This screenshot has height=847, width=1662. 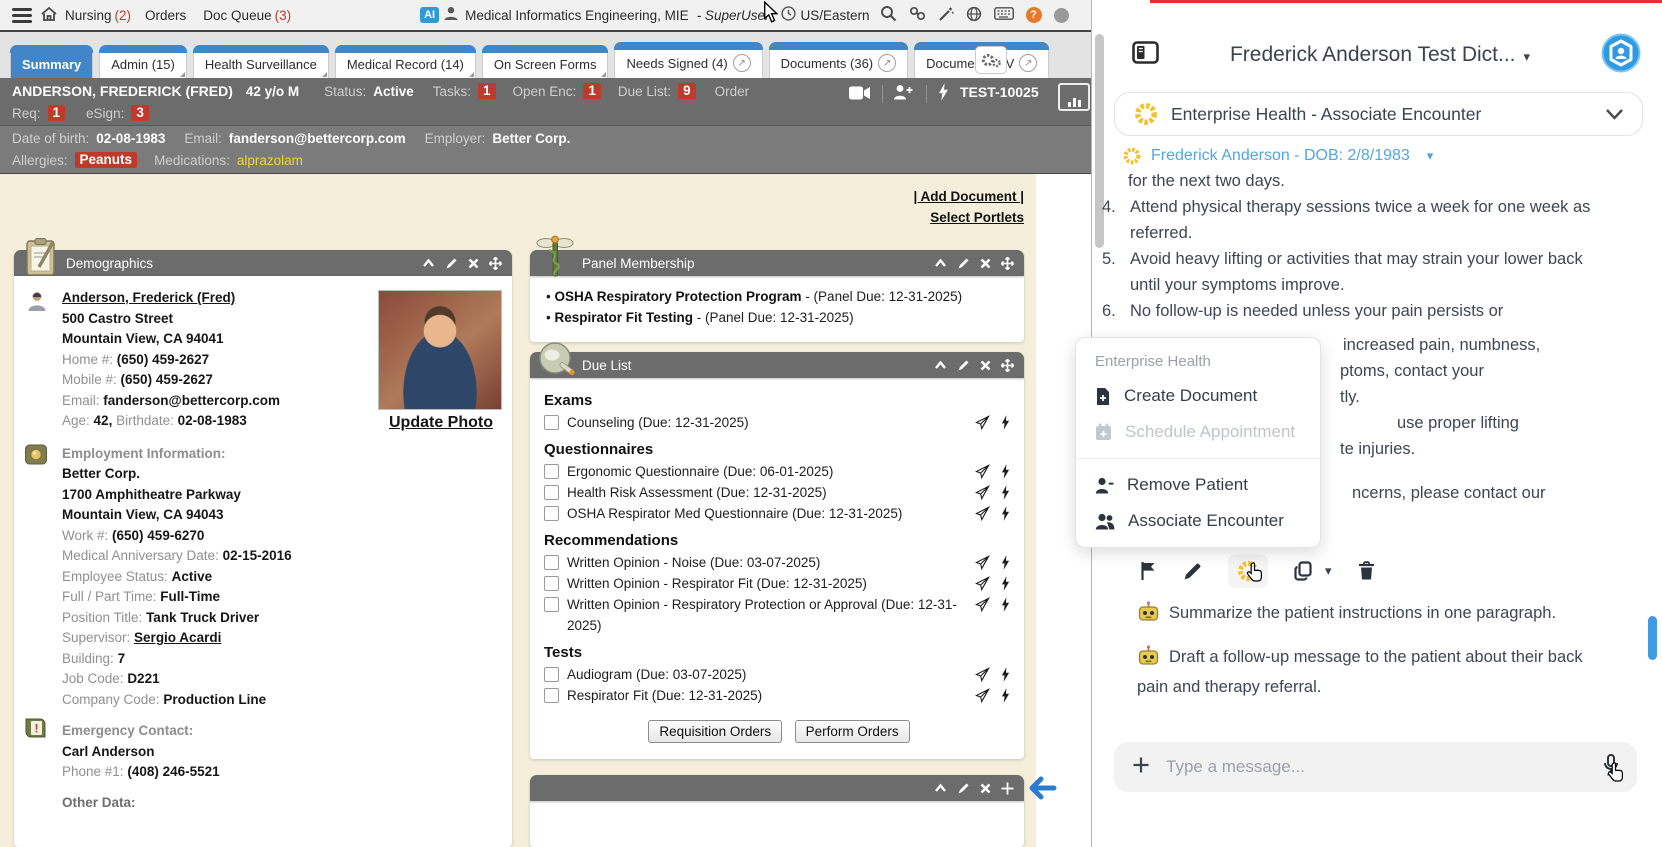 What do you see at coordinates (1378, 114) in the screenshot?
I see `context-selector: Enterprise Health - Associate Encounter` at bounding box center [1378, 114].